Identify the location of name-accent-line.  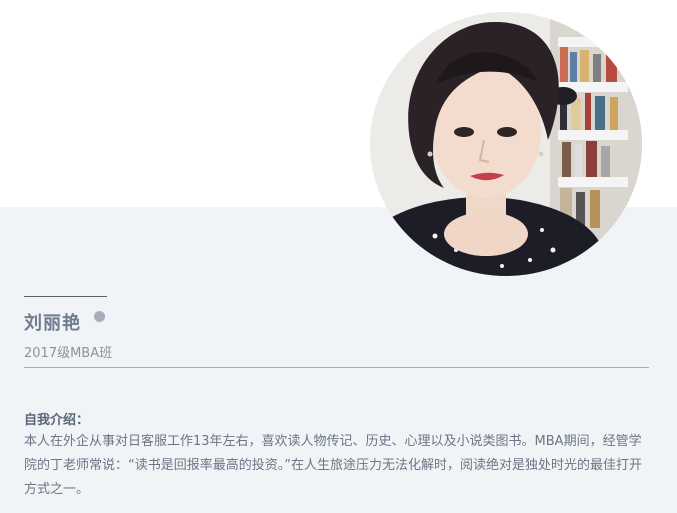
(65, 296).